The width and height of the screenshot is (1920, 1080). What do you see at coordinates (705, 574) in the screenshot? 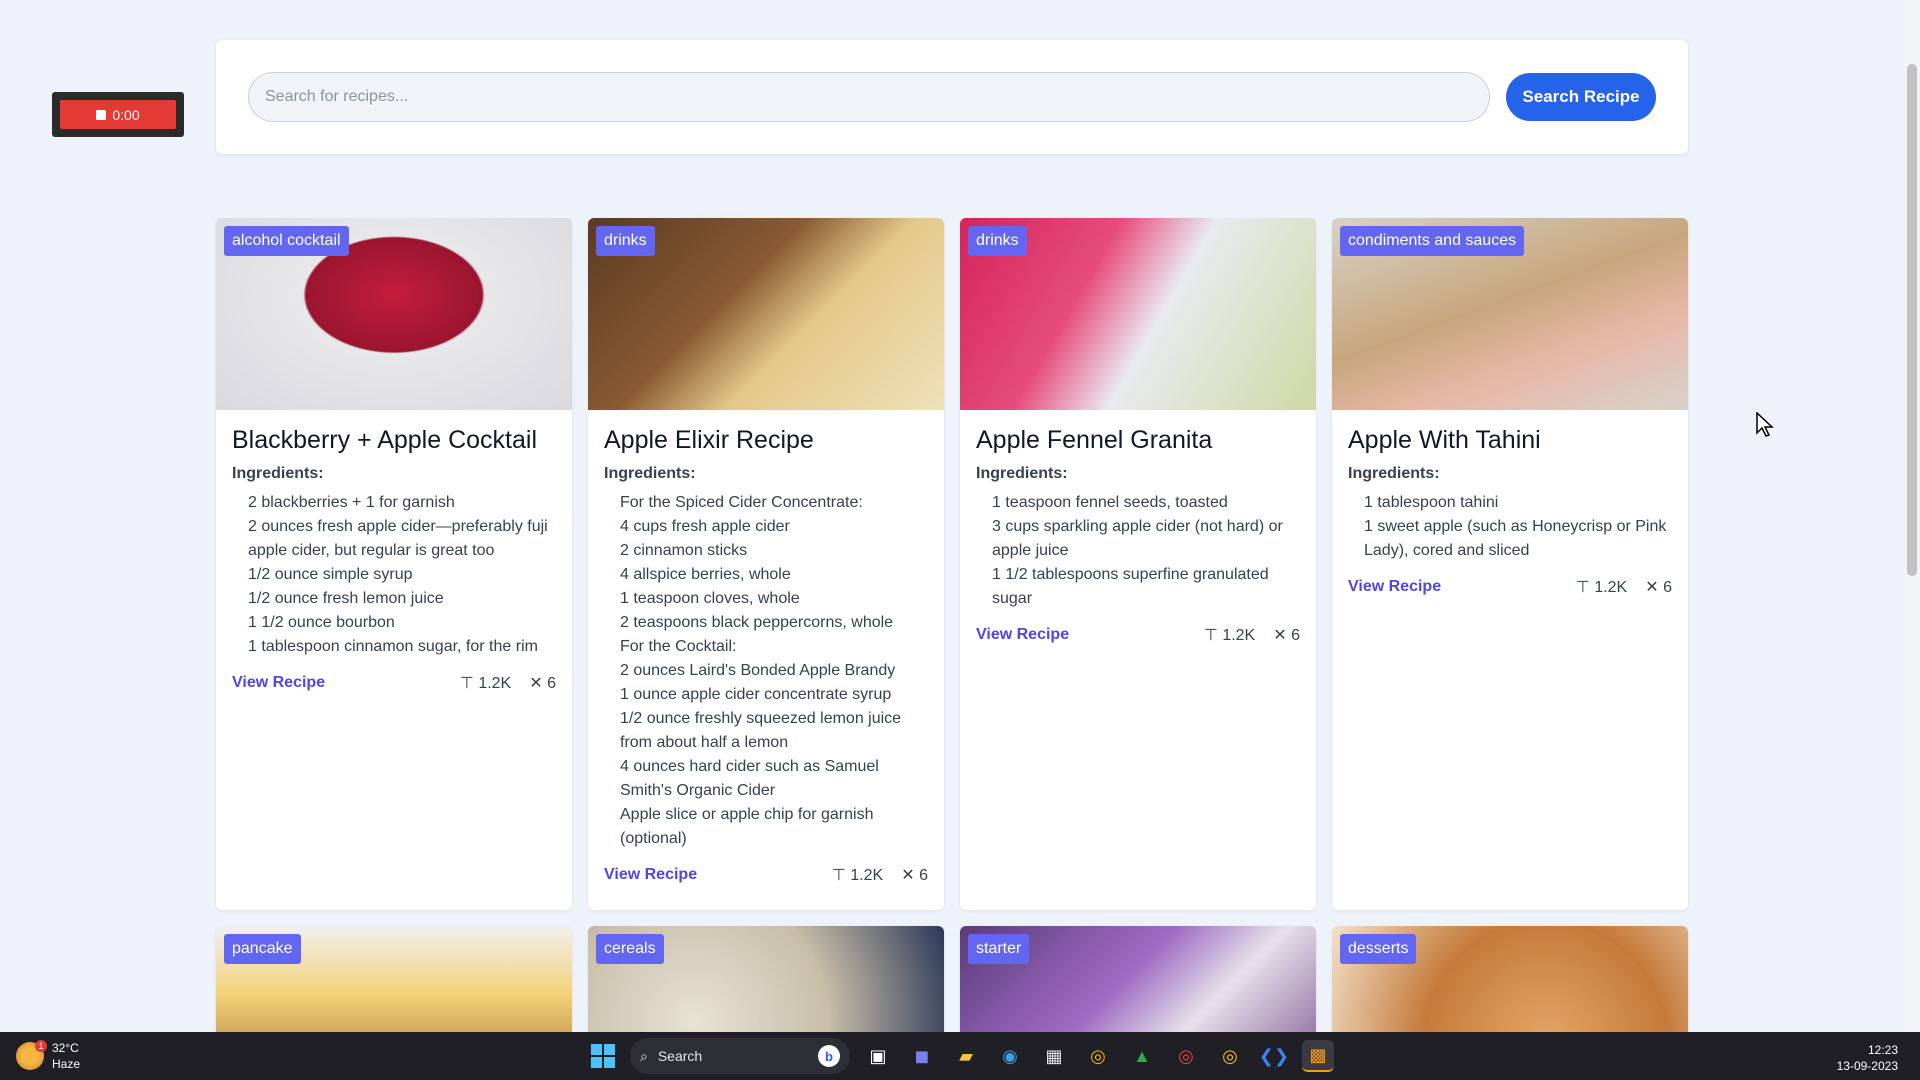
I see `ingredient-item: 4 allspice berries, whole` at bounding box center [705, 574].